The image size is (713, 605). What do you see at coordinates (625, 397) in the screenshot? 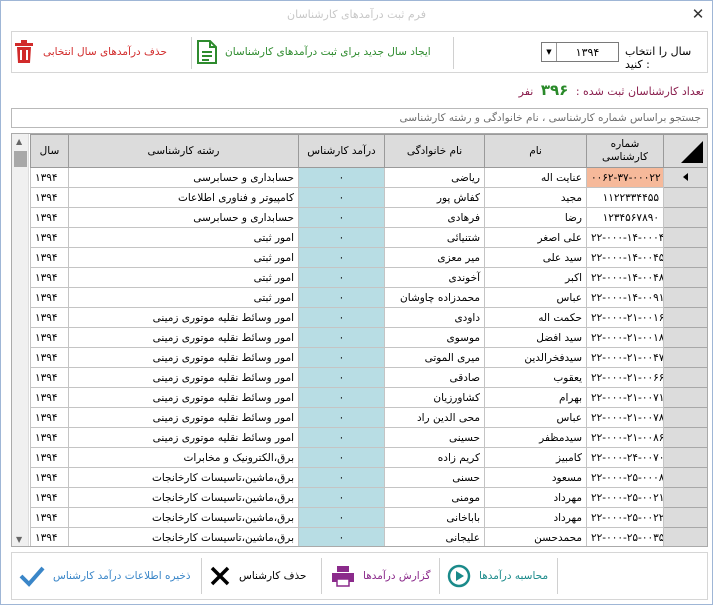
I see `cell-code: ۲۲-۰۰۰-۲۱-۰۰۷۱` at bounding box center [625, 397].